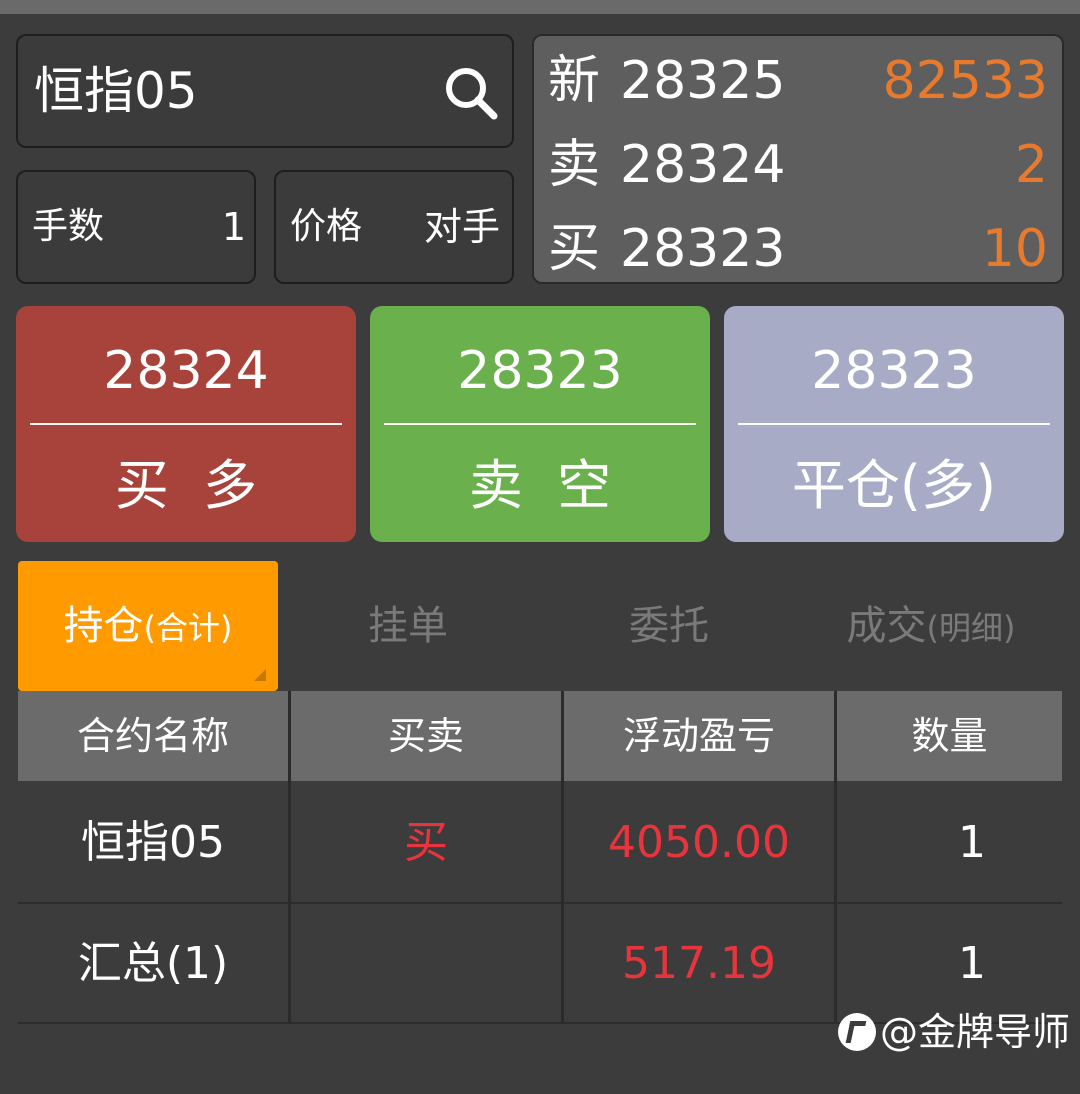 The width and height of the screenshot is (1080, 1094). Describe the element at coordinates (699, 964) in the screenshot. I see `row2-floating-pnl: 517.19` at that location.